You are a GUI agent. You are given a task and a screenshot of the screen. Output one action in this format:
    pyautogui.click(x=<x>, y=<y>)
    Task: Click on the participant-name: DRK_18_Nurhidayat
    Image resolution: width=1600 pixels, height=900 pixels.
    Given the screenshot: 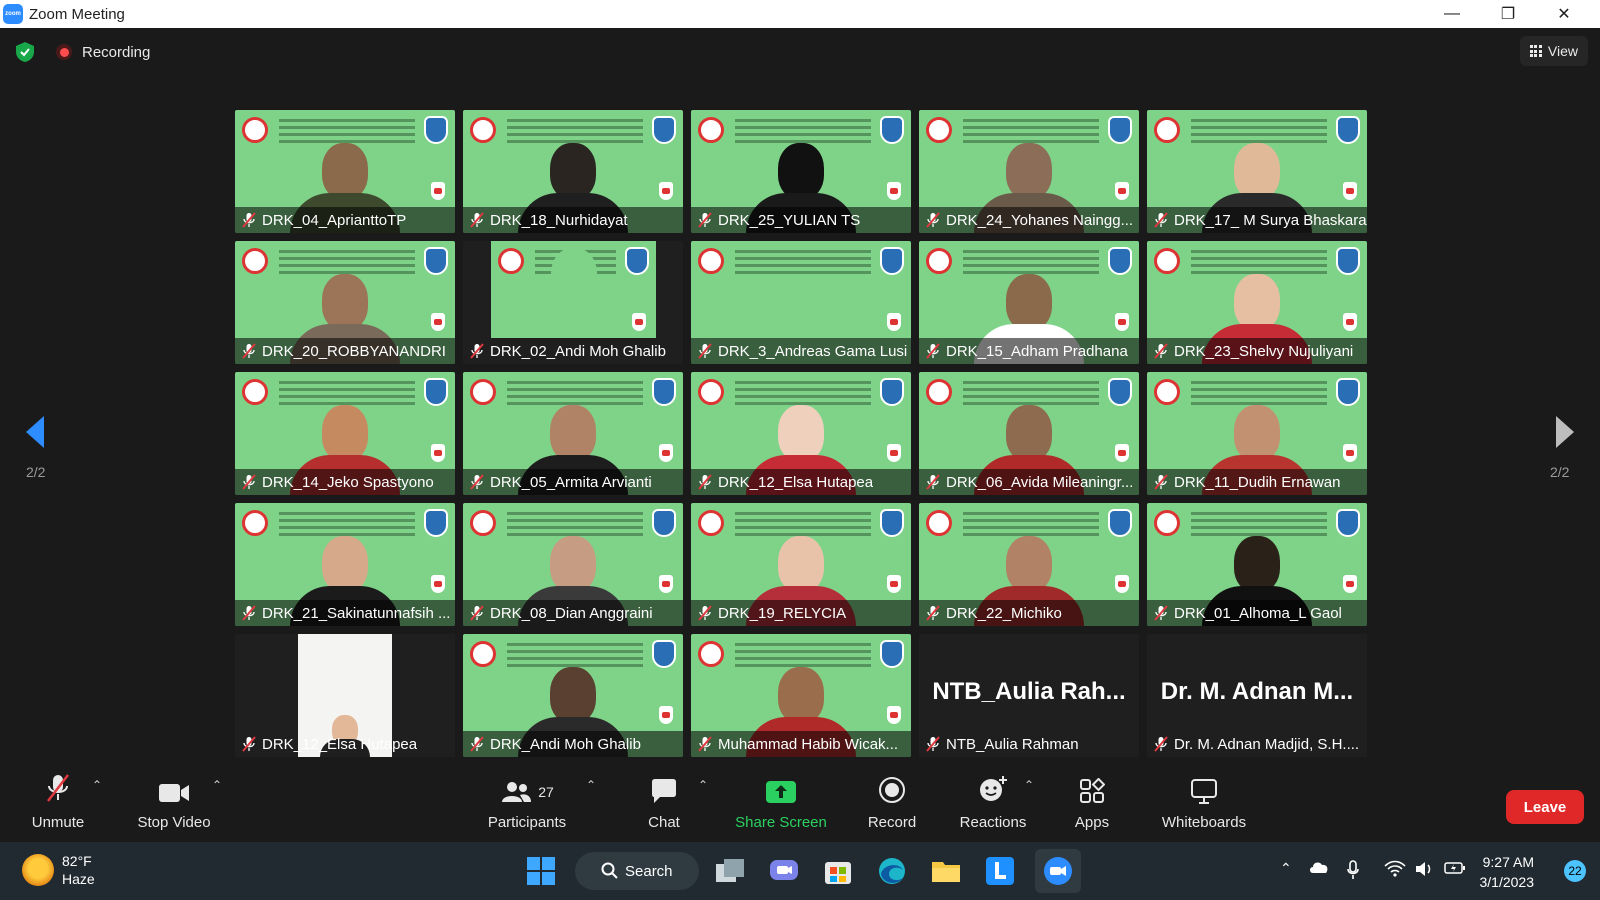 What is the action you would take?
    pyautogui.click(x=559, y=220)
    